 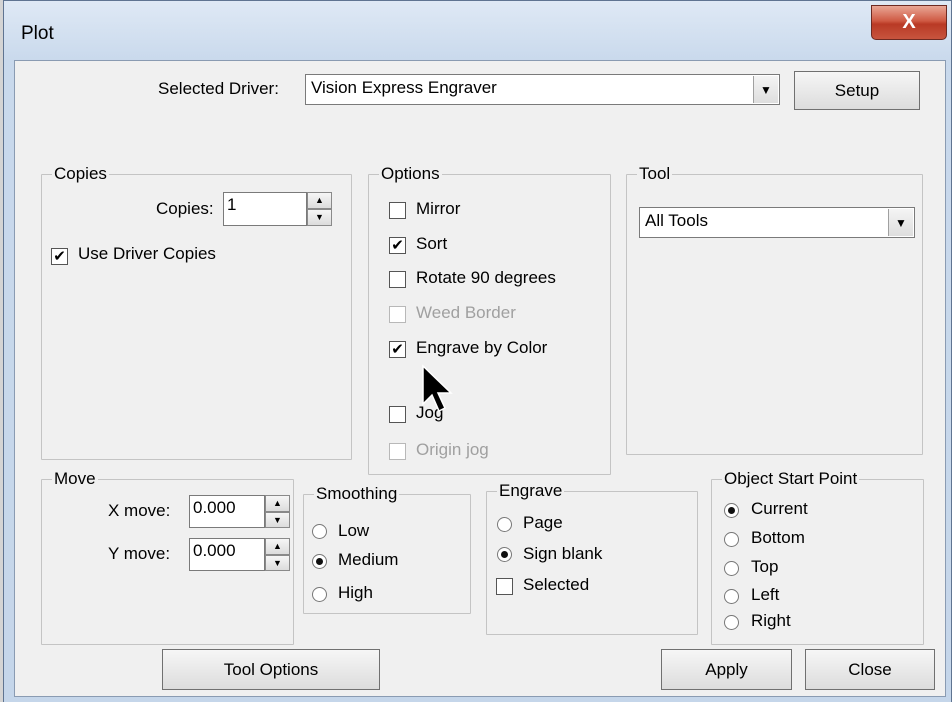 I want to click on smoothing-high-radio, so click(x=319, y=594).